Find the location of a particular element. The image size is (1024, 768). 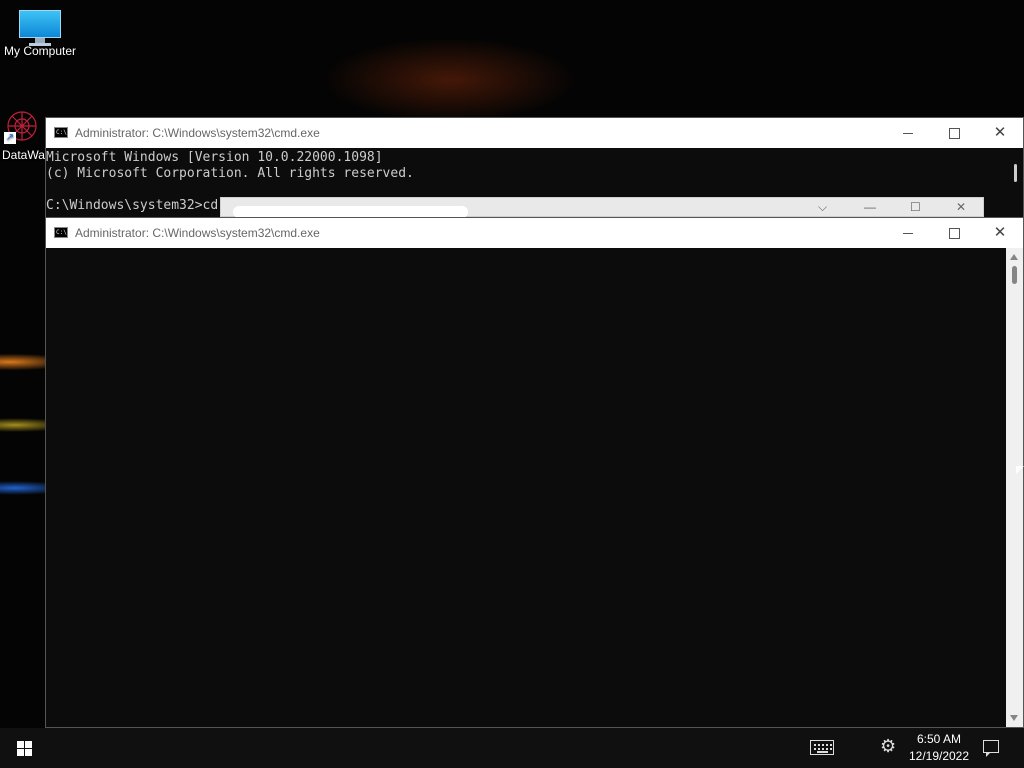

shortcut-arrow-icon: ↗ is located at coordinates (10, 138).